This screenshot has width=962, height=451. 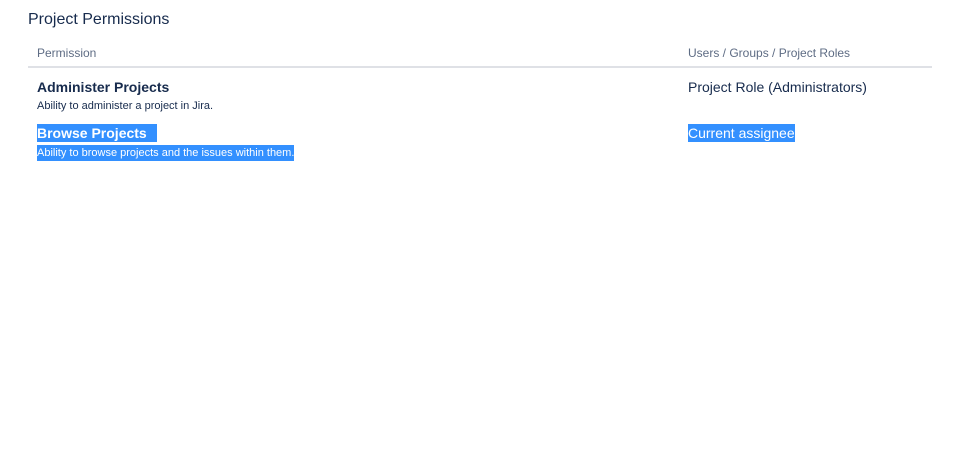 What do you see at coordinates (125, 106) in the screenshot?
I see `permission-description: Ability to administer a project in Jira.` at bounding box center [125, 106].